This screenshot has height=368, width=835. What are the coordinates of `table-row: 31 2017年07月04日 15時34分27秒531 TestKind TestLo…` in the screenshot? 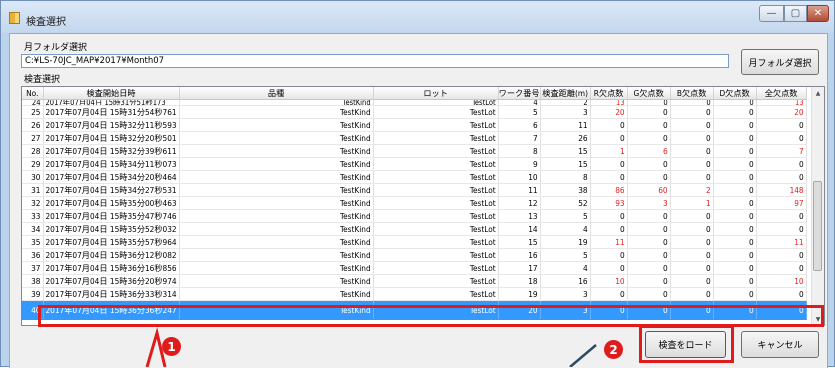 It's located at (414, 190).